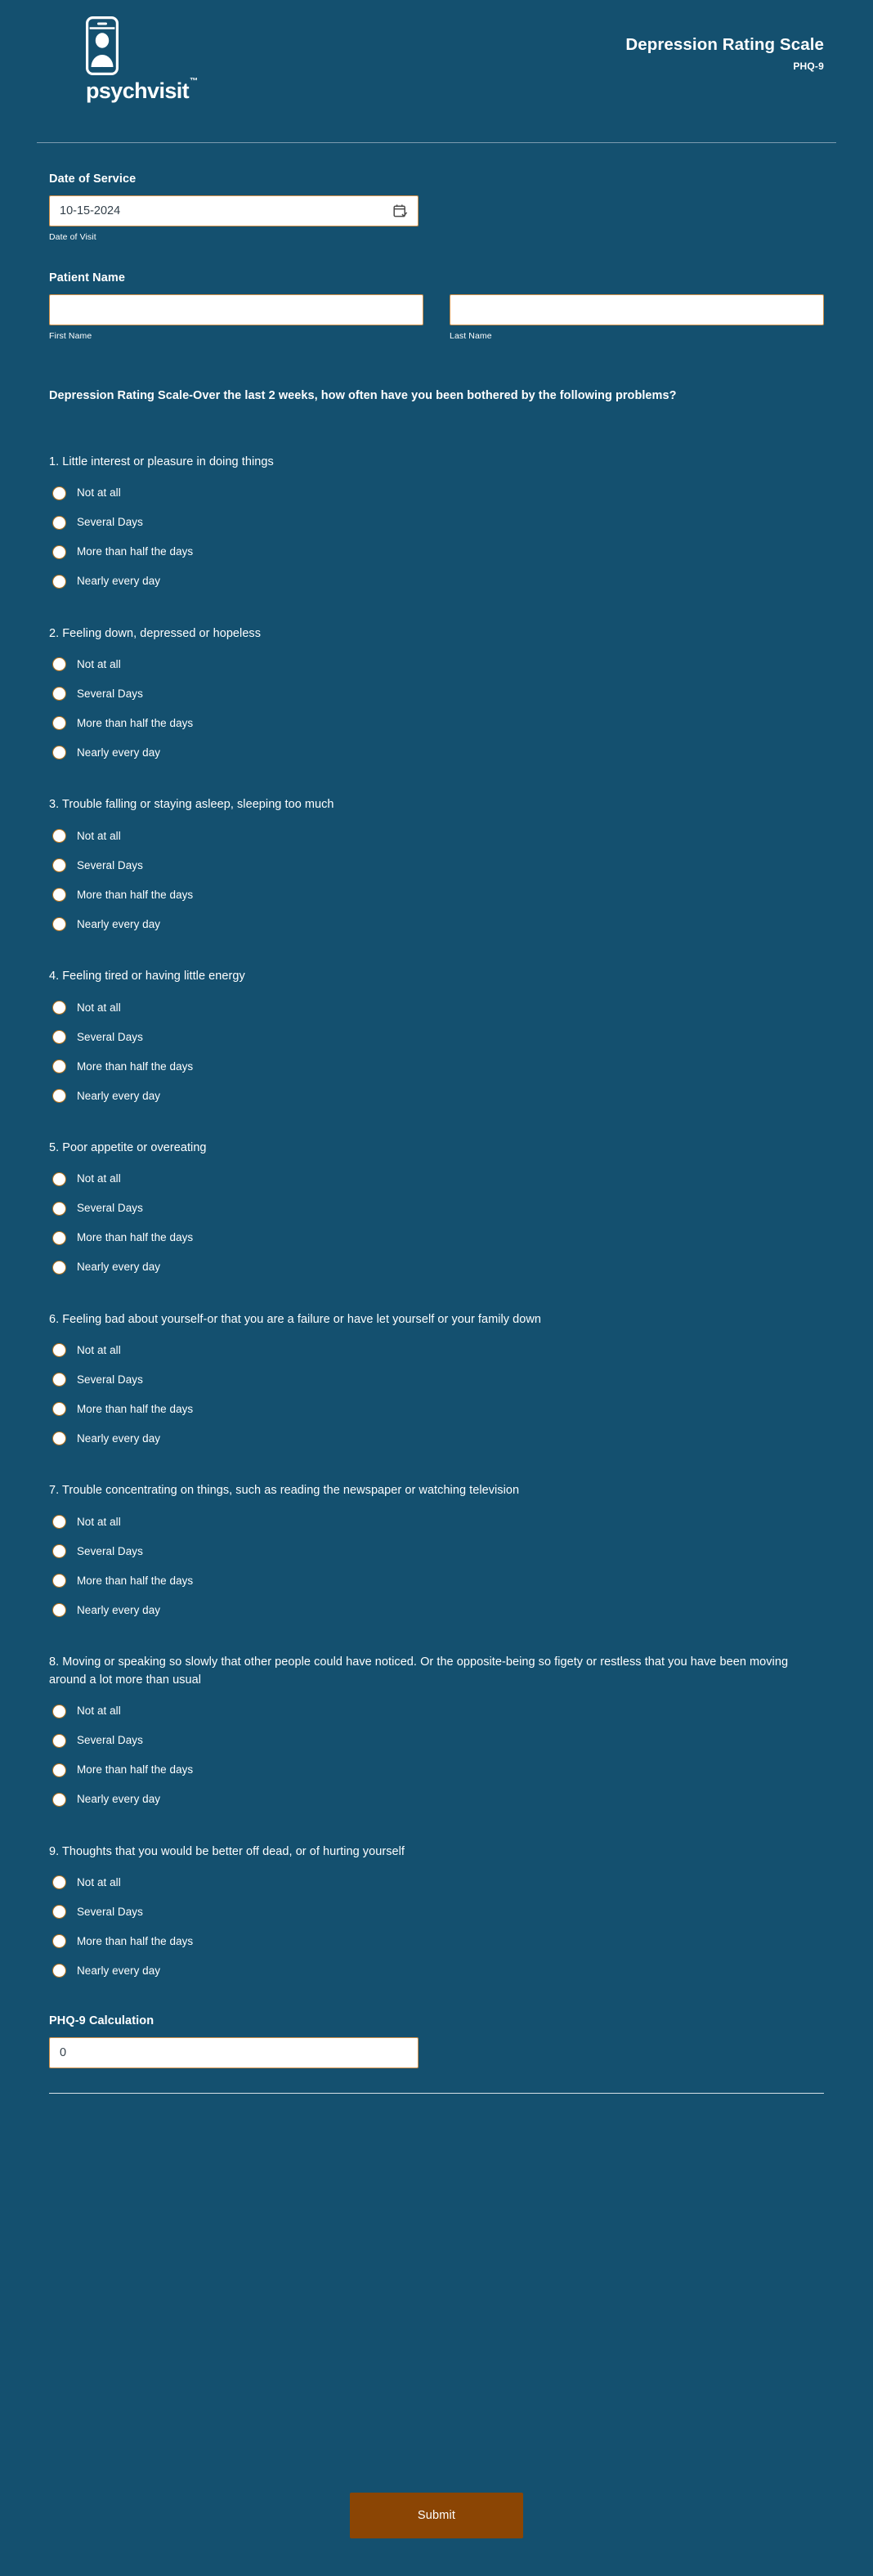 This screenshot has height=2576, width=873. I want to click on last-name-input, so click(637, 309).